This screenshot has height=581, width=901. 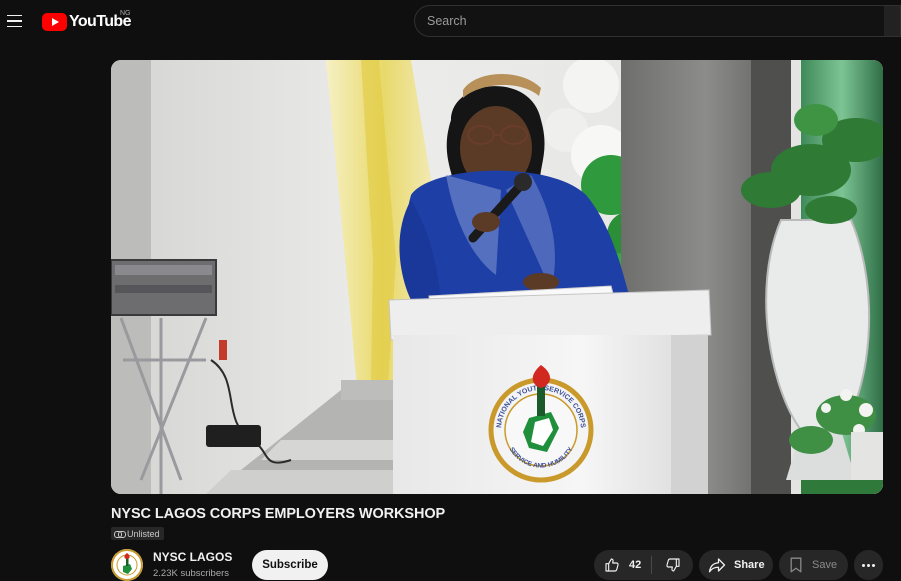 I want to click on more-actions-button, so click(x=868, y=565).